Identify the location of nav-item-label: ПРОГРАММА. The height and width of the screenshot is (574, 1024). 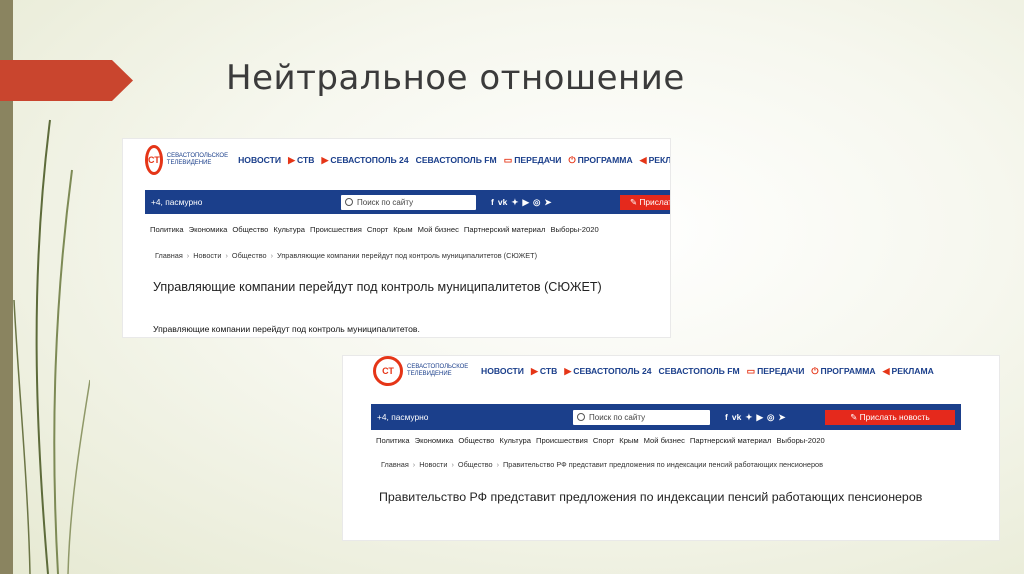
(848, 370).